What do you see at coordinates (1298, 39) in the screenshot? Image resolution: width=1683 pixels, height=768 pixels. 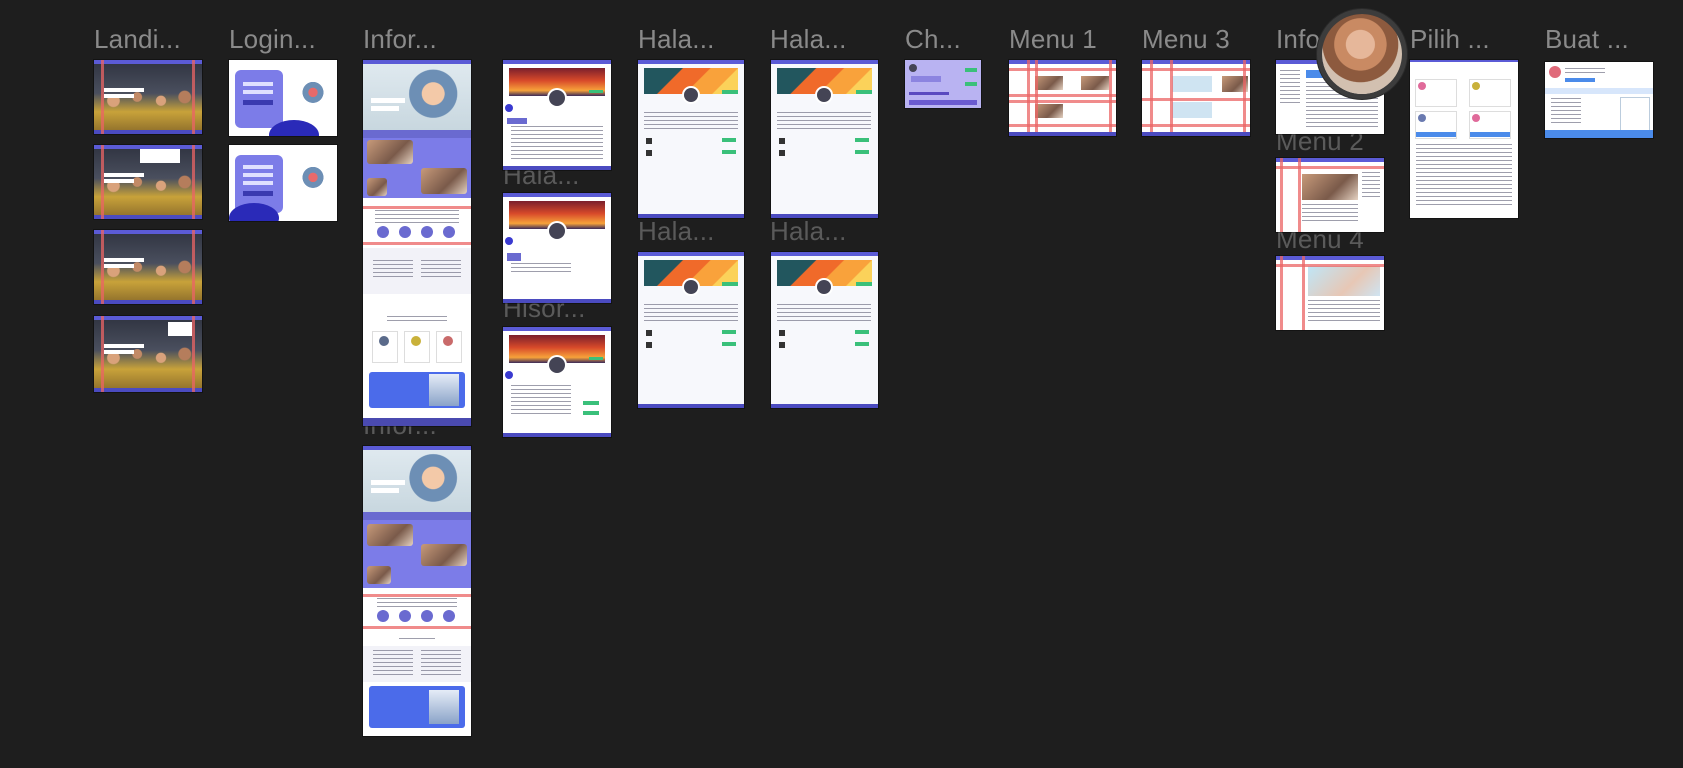 I see `frame-label-info: Info` at bounding box center [1298, 39].